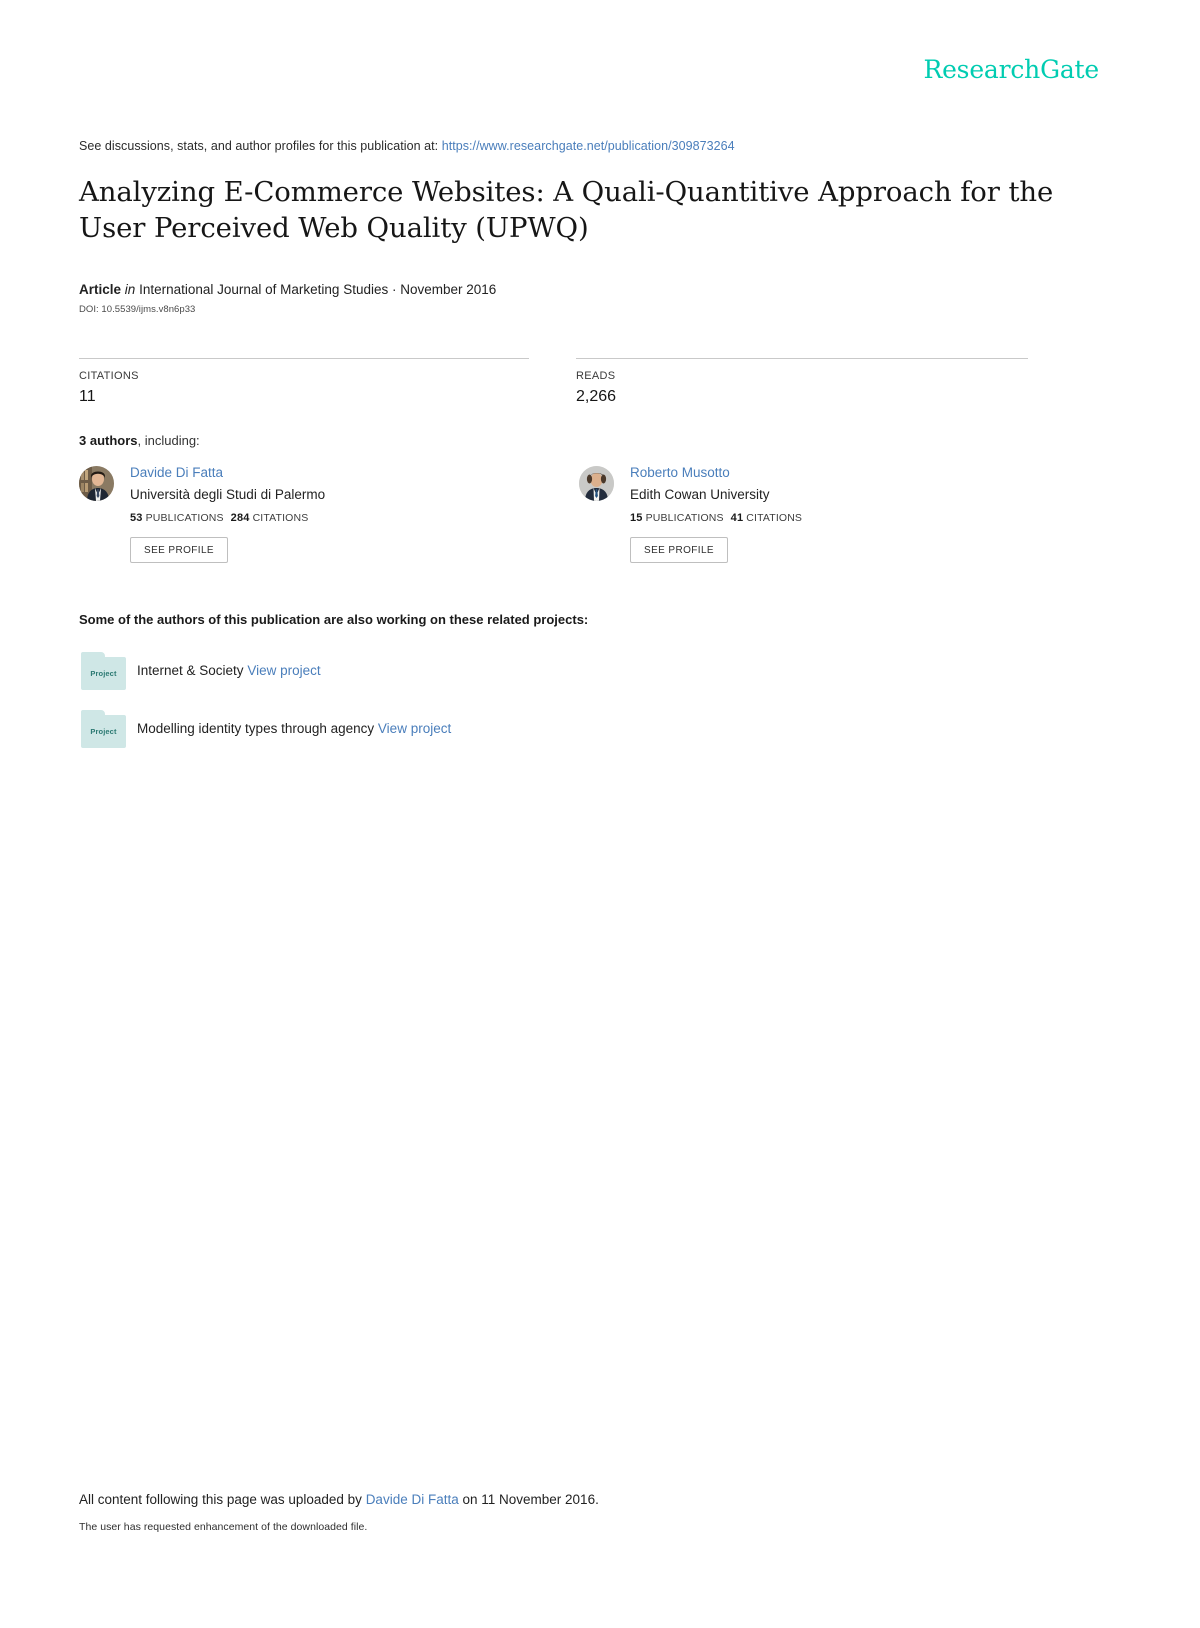  I want to click on project-row: Project Internet & Society View project, so click(429, 672).